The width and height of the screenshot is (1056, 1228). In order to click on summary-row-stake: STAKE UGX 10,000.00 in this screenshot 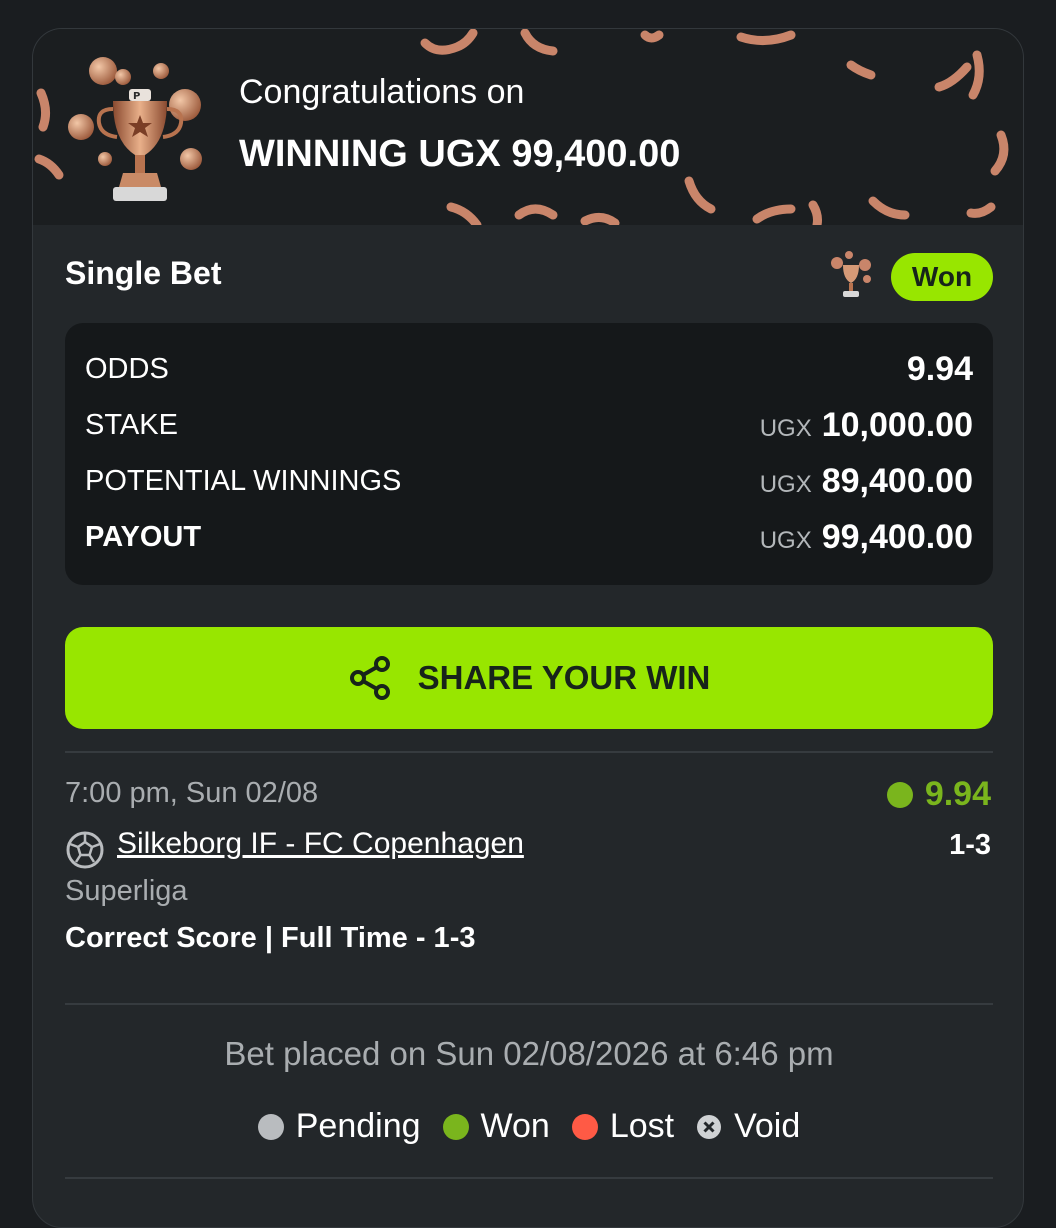, I will do `click(529, 425)`.